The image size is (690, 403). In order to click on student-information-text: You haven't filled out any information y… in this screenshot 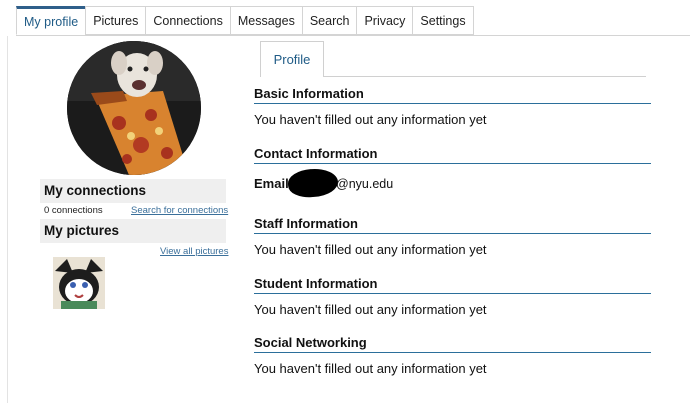, I will do `click(370, 309)`.